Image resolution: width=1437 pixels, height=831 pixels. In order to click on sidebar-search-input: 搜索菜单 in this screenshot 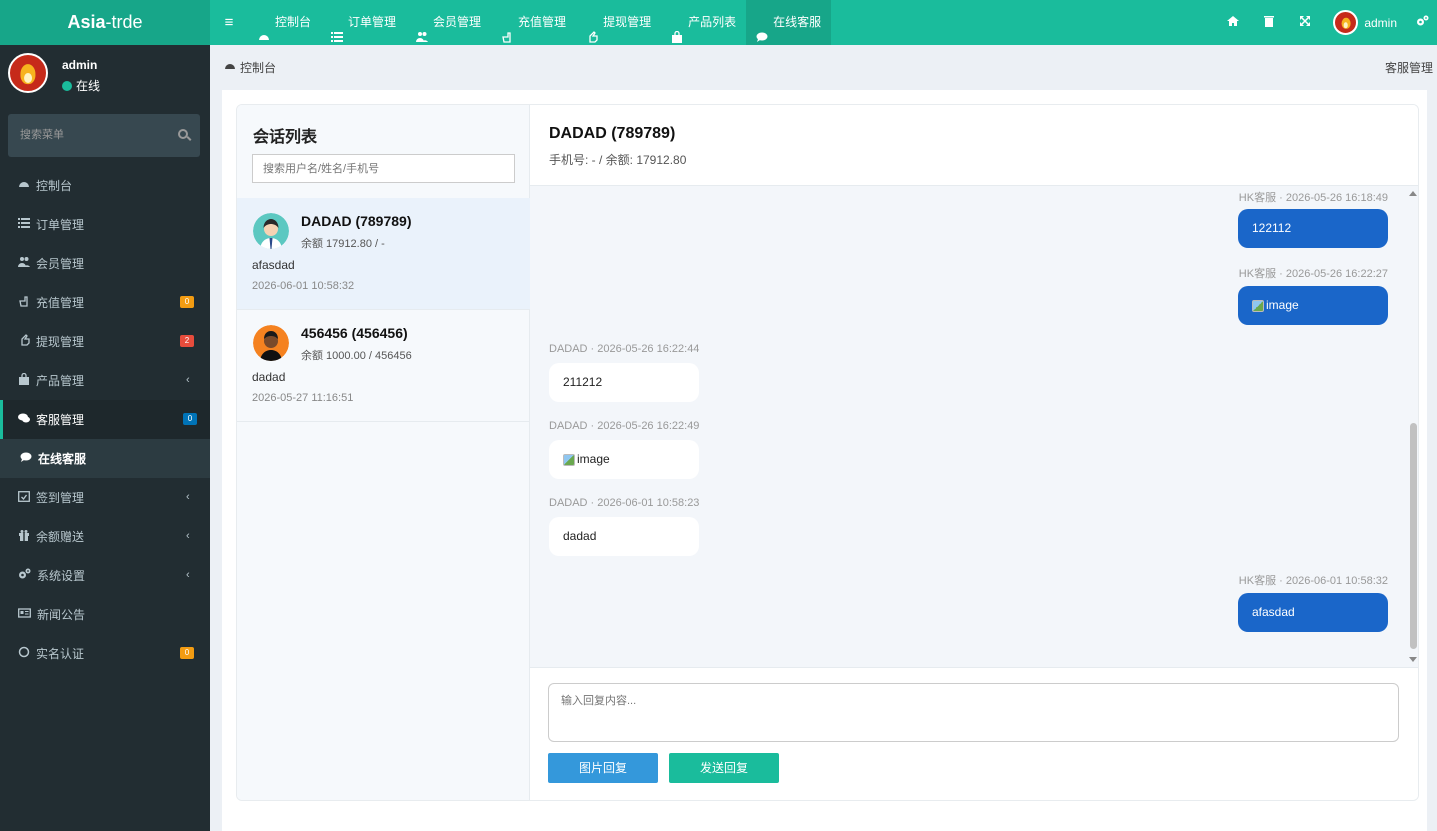, I will do `click(104, 135)`.